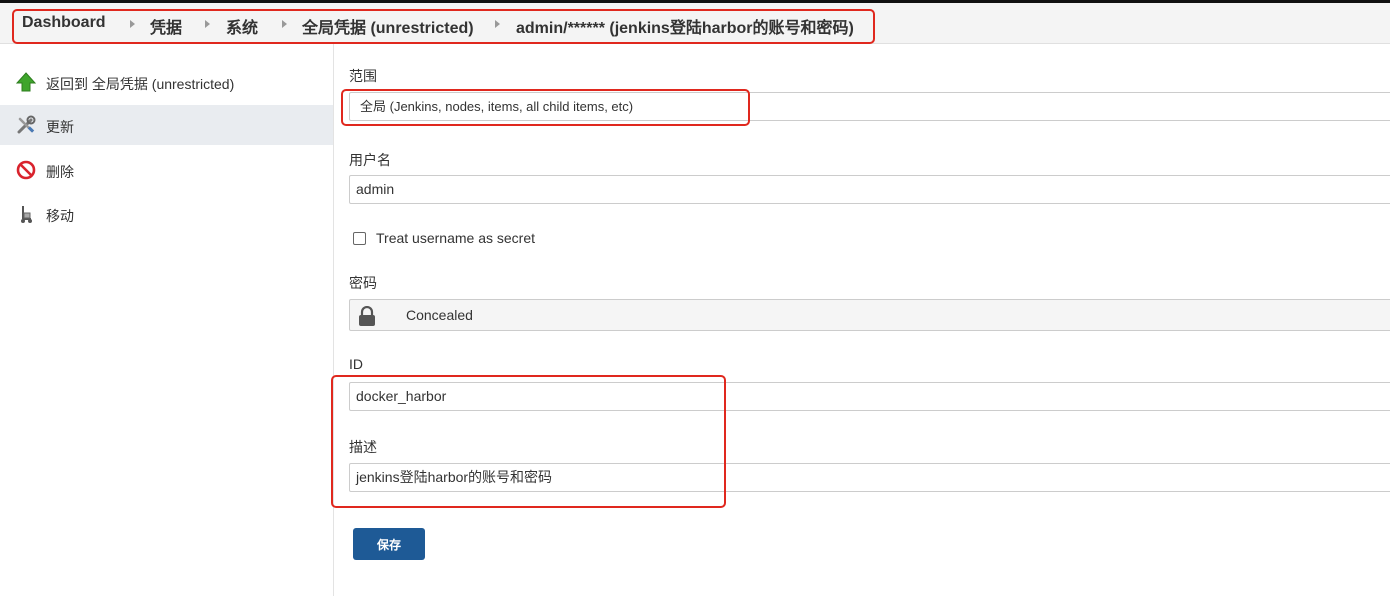  Describe the element at coordinates (389, 544) in the screenshot. I see `save-button: 保存` at that location.